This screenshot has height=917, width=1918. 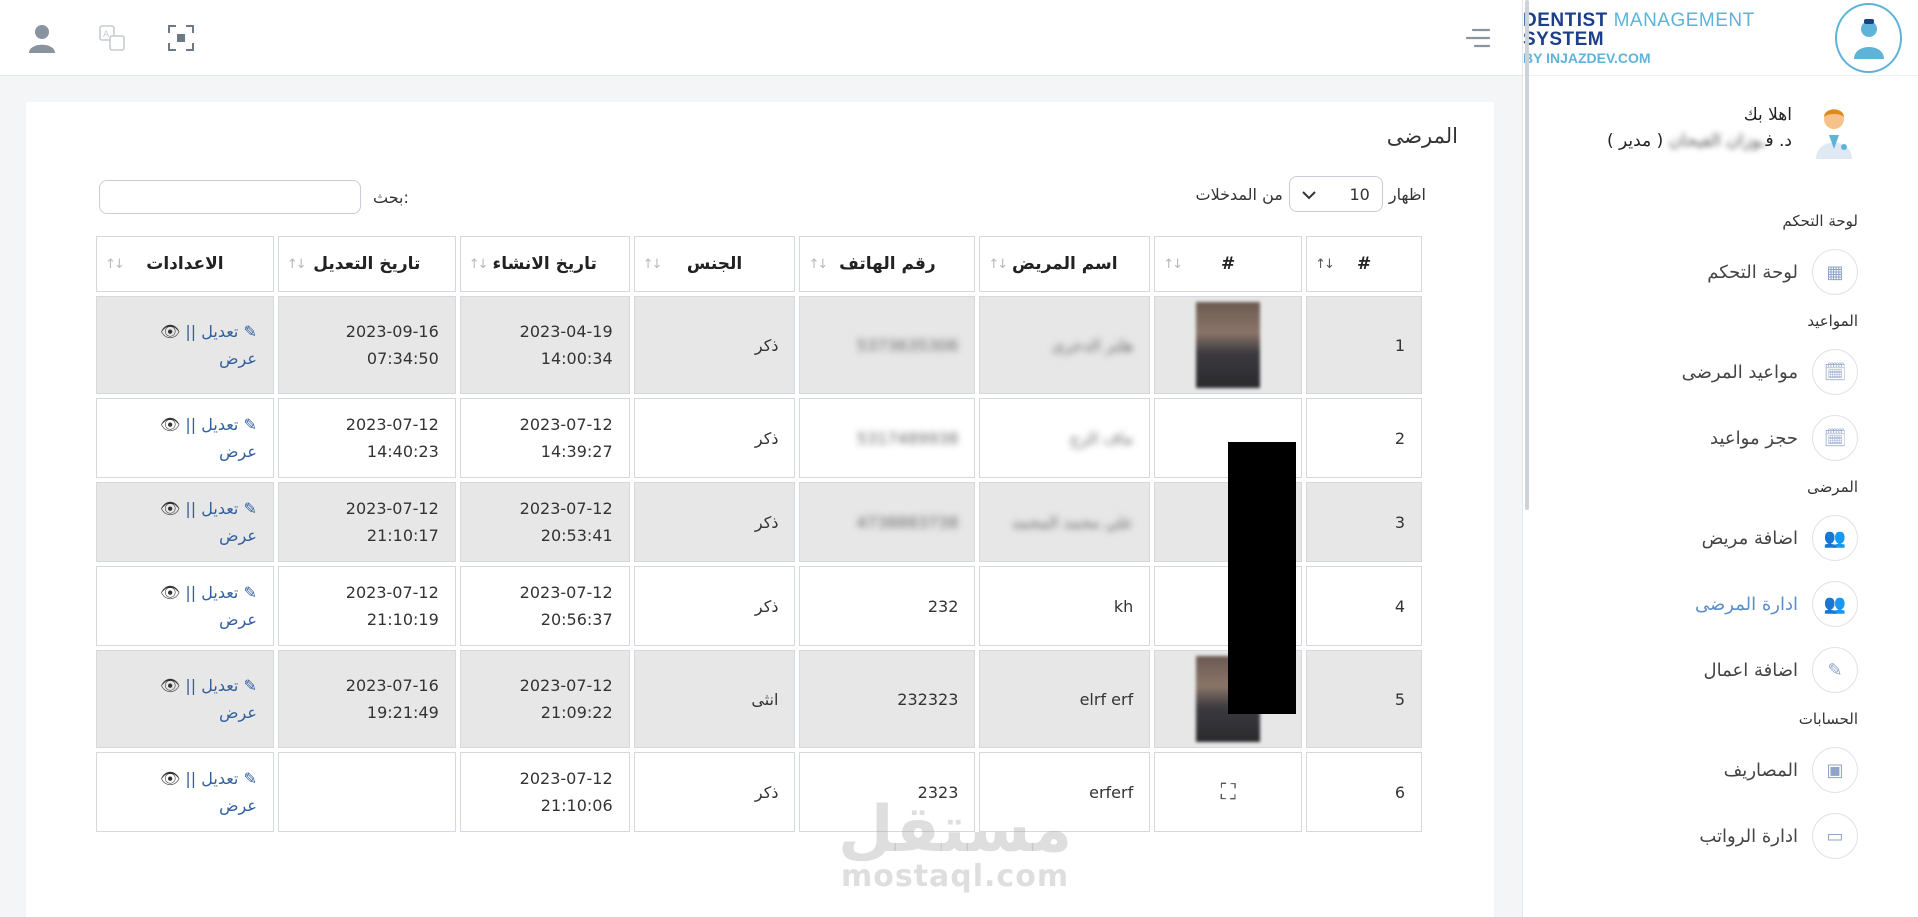 I want to click on cell-photo: ⛶, so click(x=1228, y=792).